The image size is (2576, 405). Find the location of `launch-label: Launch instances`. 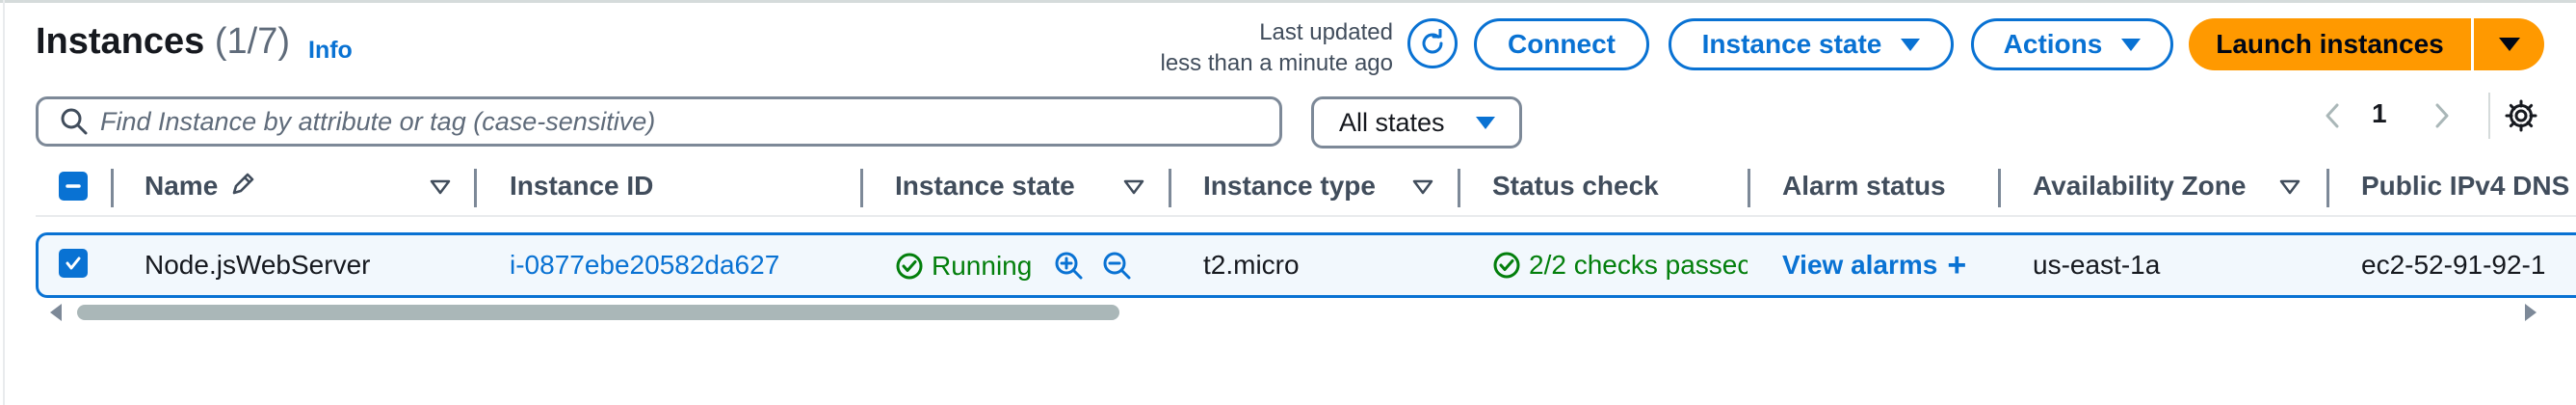

launch-label: Launch instances is located at coordinates (2330, 44).